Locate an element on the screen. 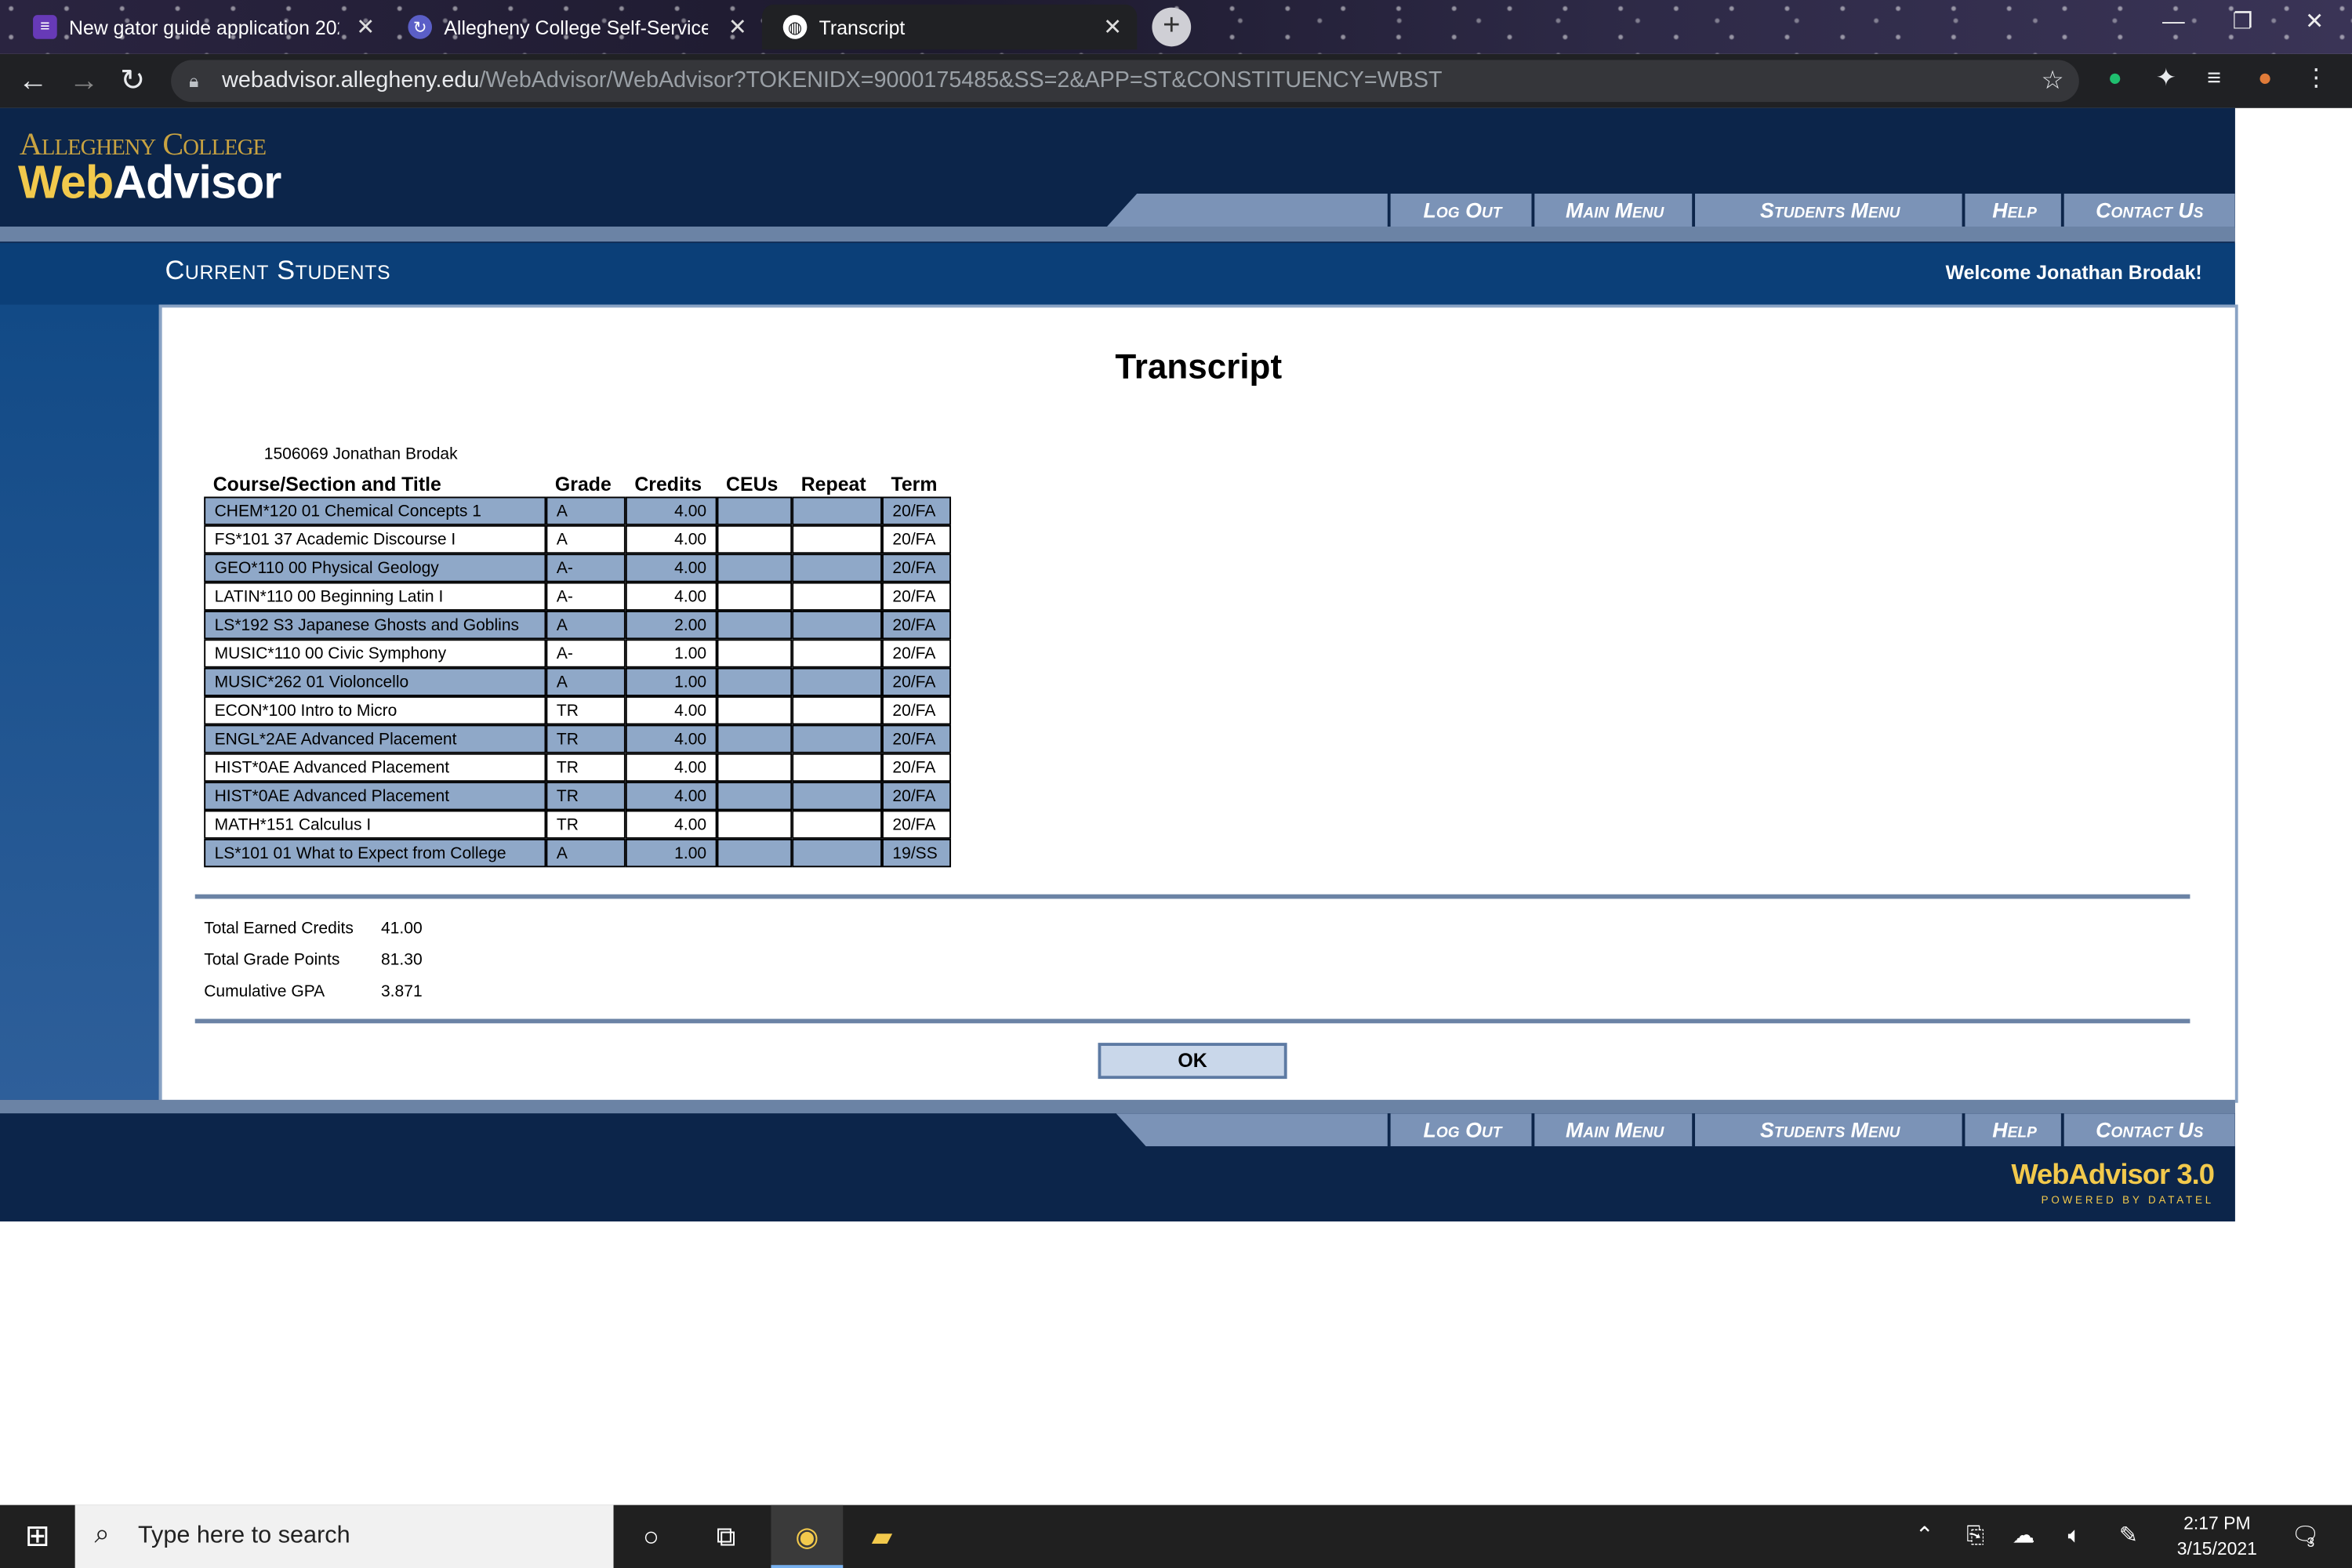  meet-now-icon: ⎘ is located at coordinates (1975, 1536).